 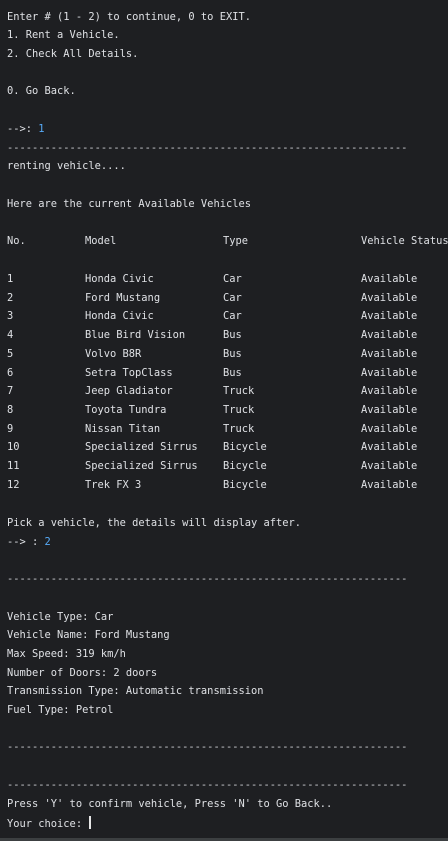 I want to click on choice-input-line: Your choice:, so click(x=49, y=823).